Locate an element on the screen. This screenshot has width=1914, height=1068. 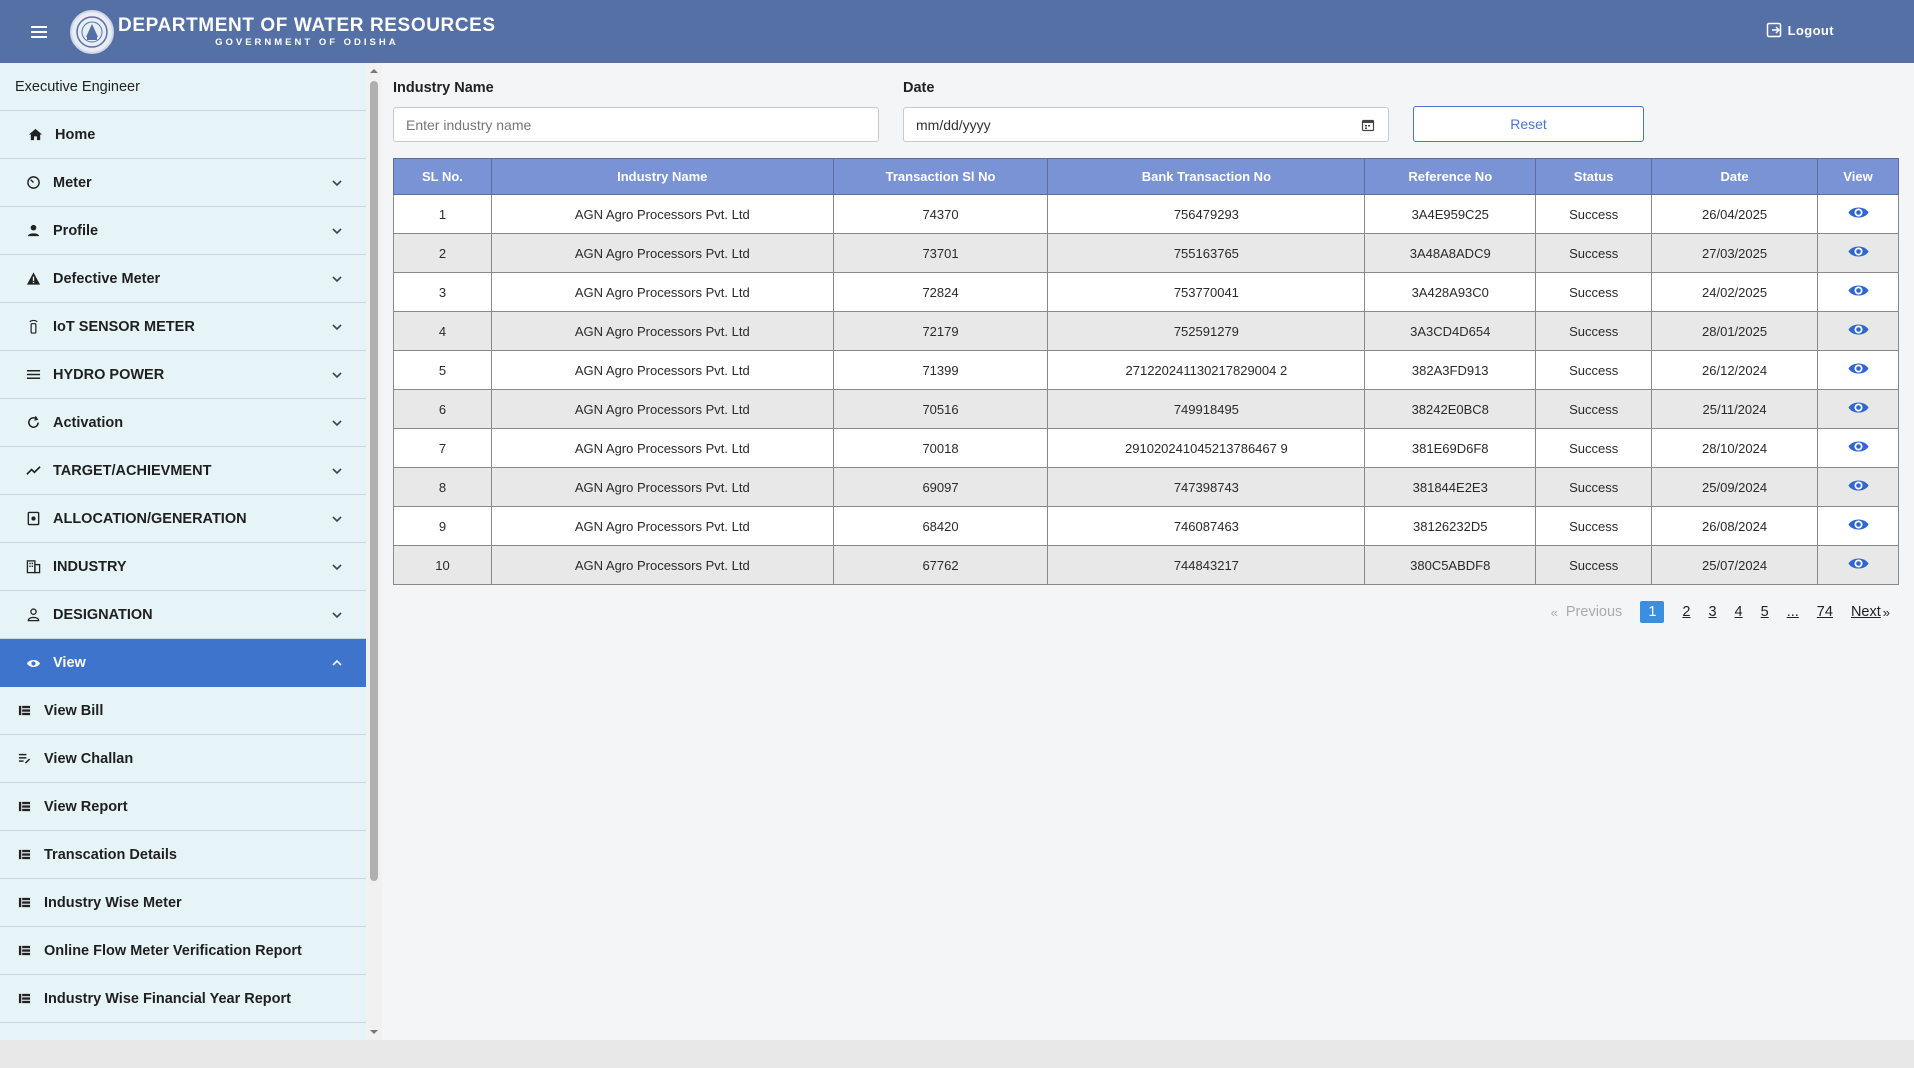
sidebar-item-label: Defective Meter is located at coordinates (107, 278).